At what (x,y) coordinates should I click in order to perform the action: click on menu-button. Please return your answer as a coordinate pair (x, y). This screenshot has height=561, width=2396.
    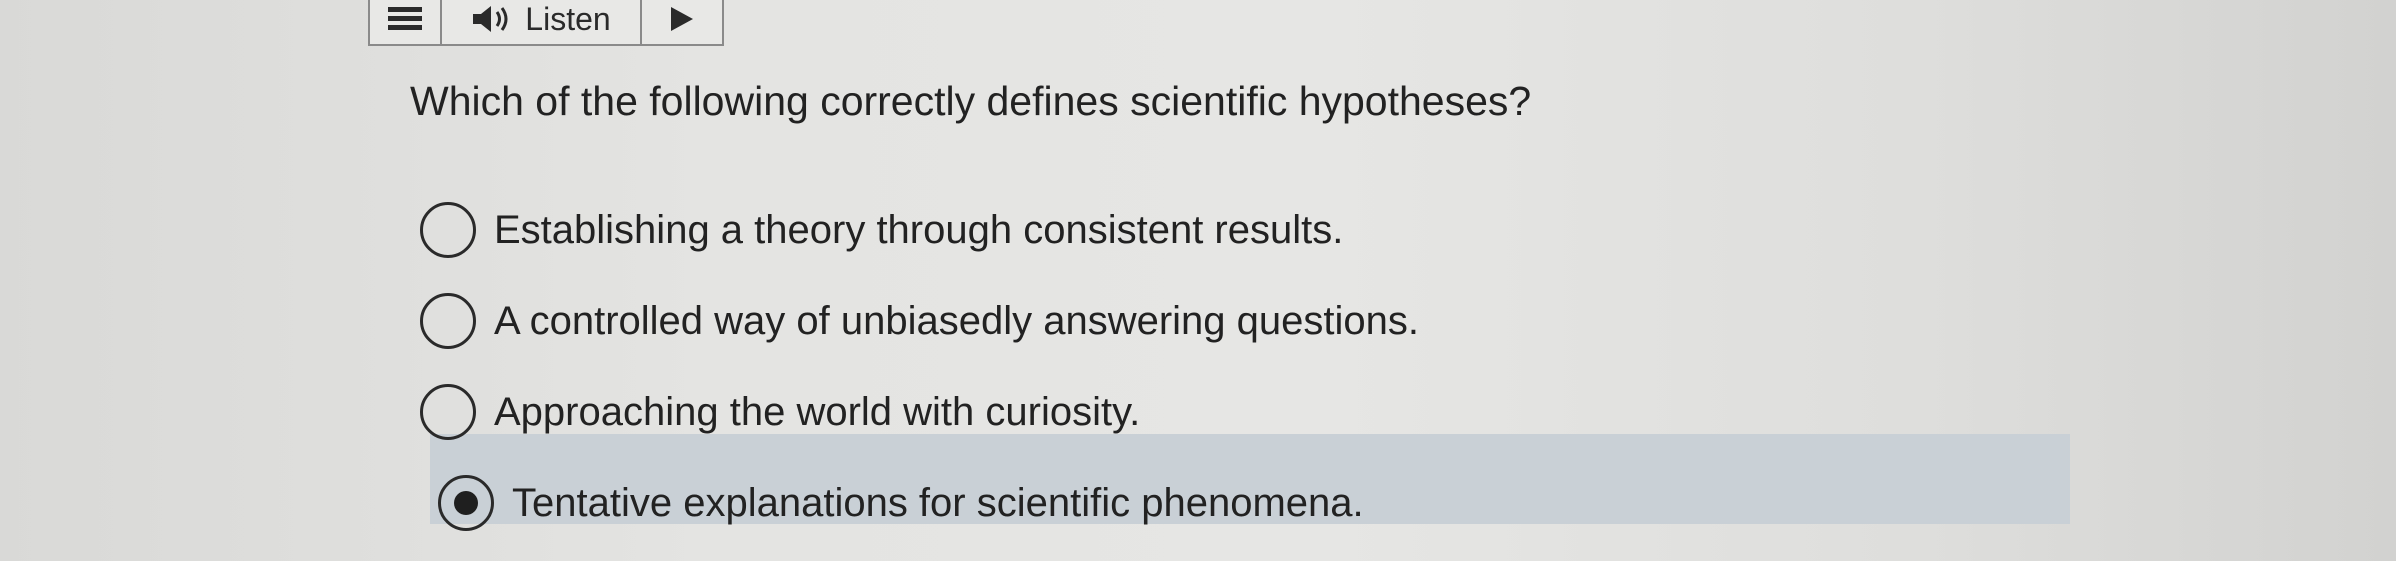
    Looking at the image, I should click on (406, 22).